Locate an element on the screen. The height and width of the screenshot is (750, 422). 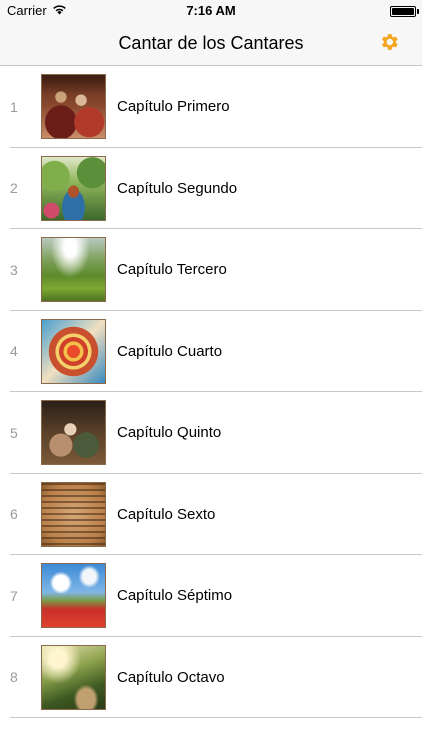
list-item: 3 Capítulo Tercero is located at coordinates (211, 270).